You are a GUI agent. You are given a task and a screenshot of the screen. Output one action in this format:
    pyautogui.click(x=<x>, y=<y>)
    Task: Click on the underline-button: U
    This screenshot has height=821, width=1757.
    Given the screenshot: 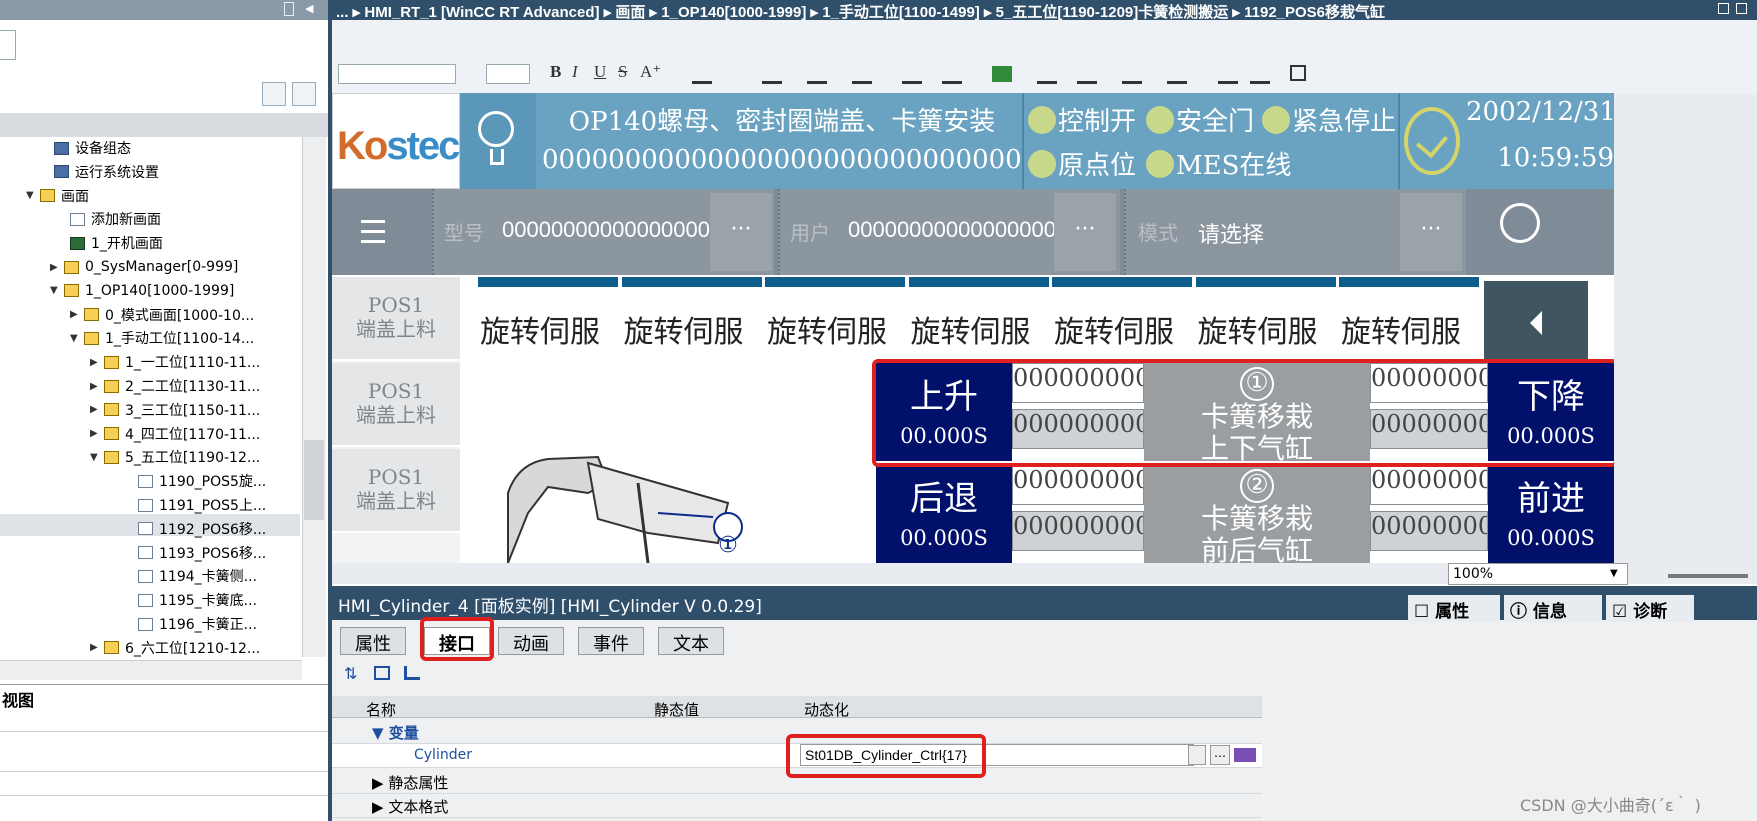 What is the action you would take?
    pyautogui.click(x=600, y=73)
    